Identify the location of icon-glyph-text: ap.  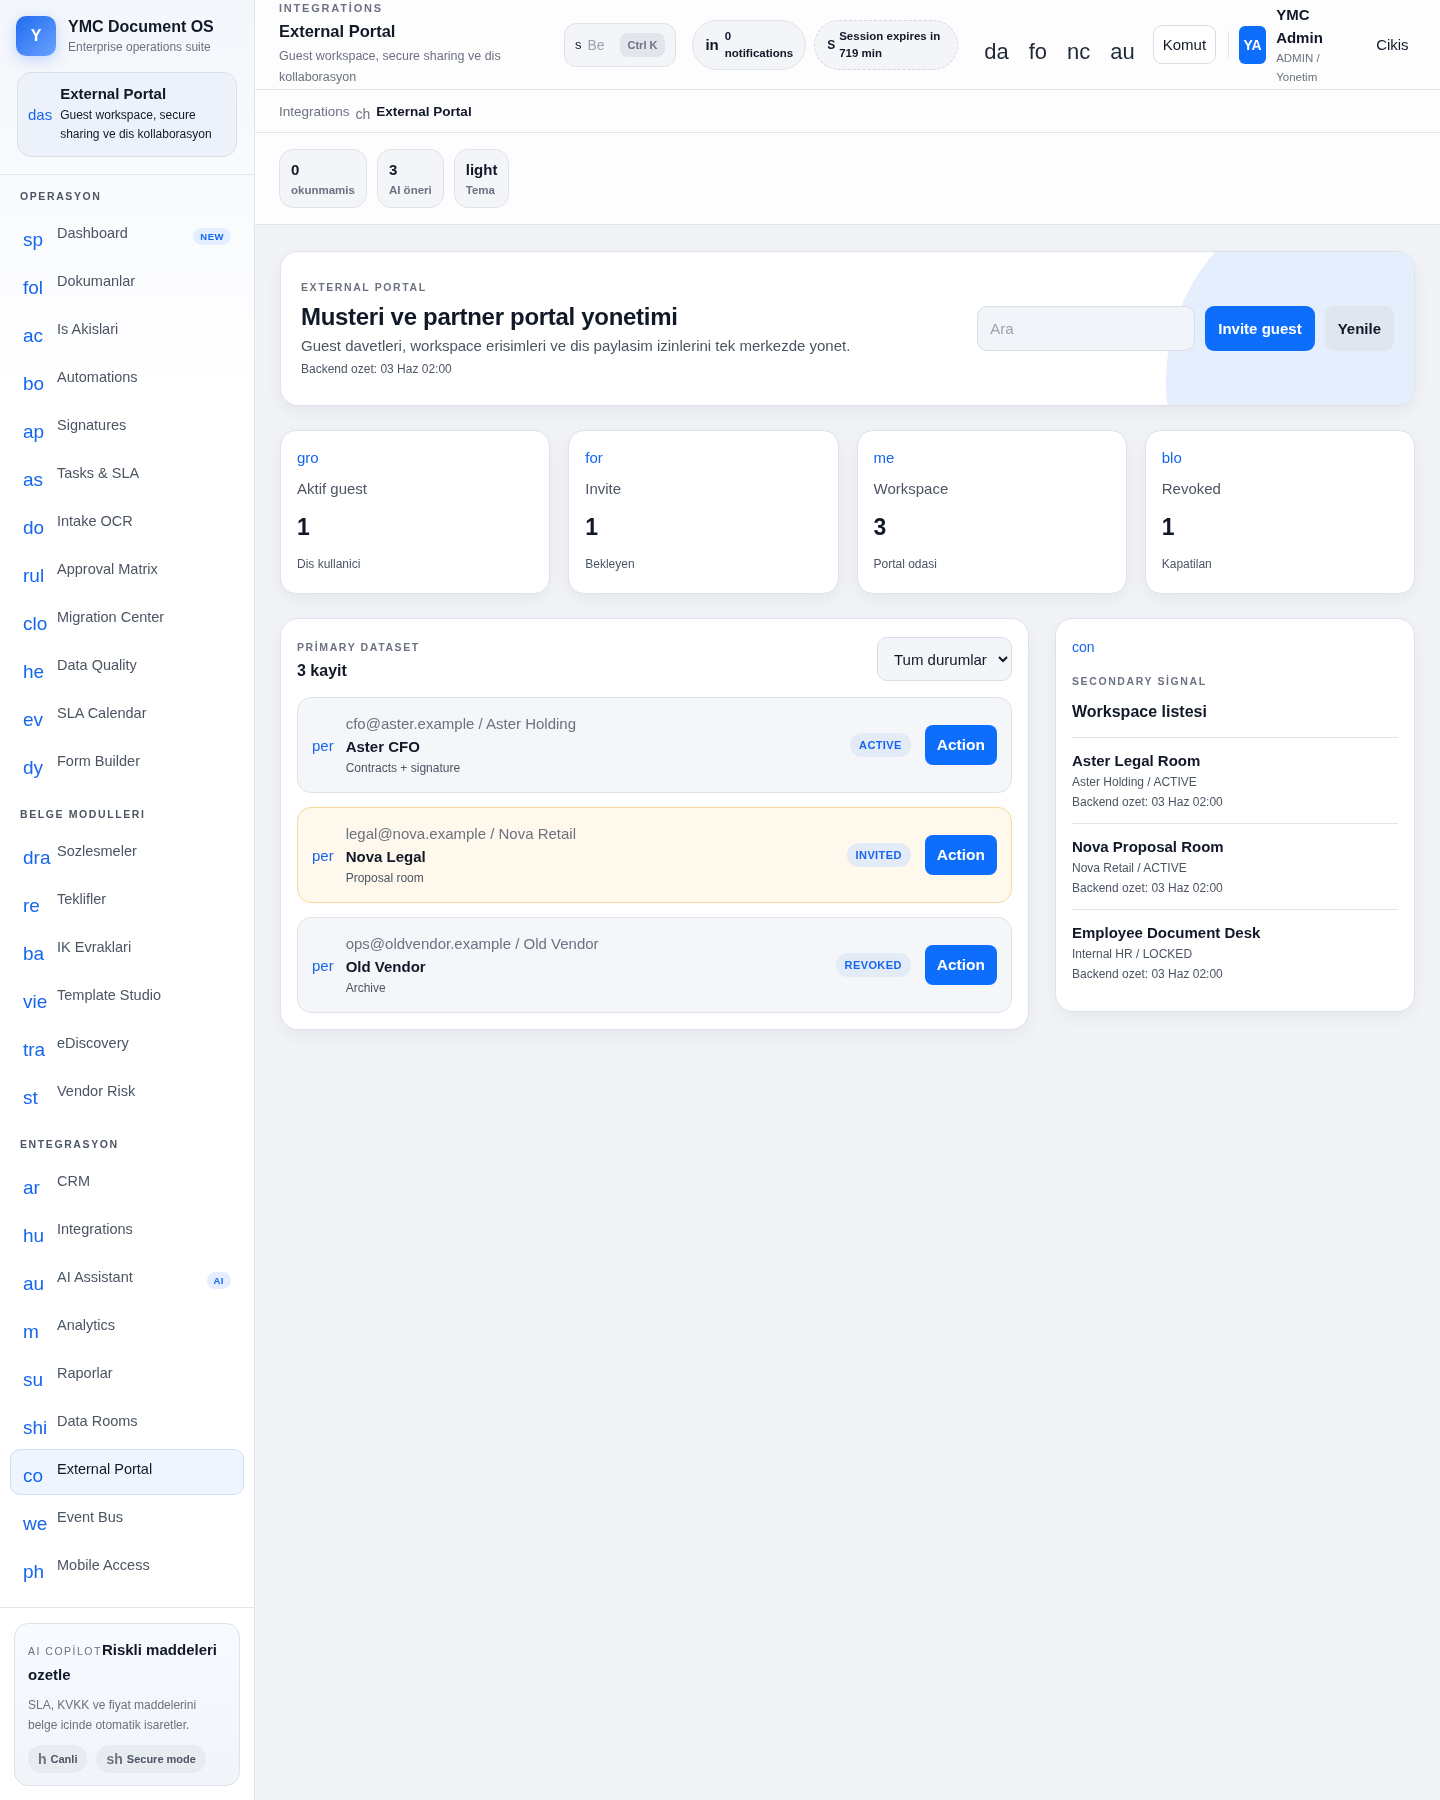
(34, 431).